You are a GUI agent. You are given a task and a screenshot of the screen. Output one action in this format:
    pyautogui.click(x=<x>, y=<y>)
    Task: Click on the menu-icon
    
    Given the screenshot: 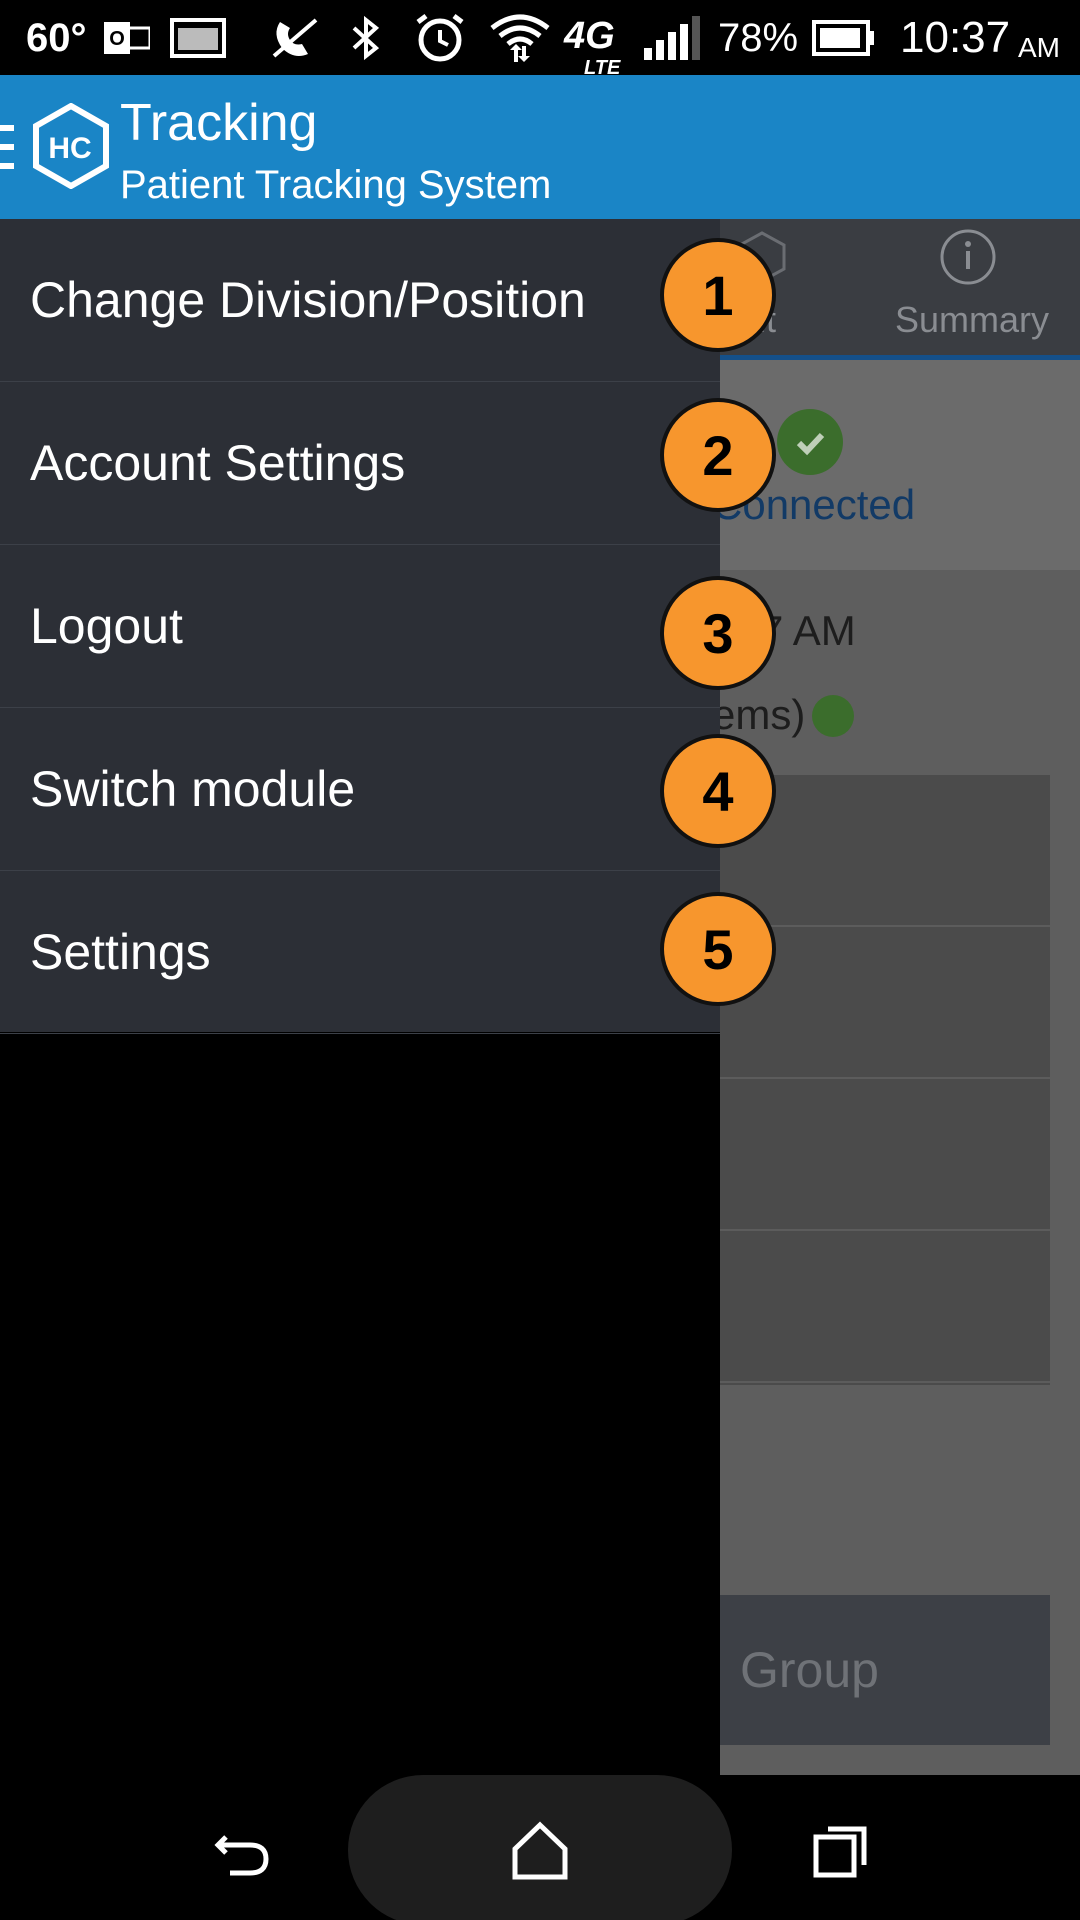 What is the action you would take?
    pyautogui.click(x=7, y=147)
    